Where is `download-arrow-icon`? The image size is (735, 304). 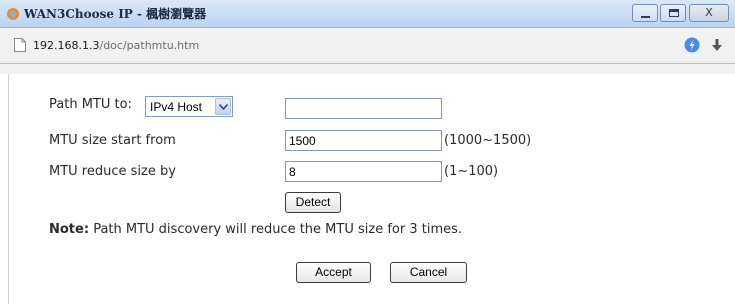
download-arrow-icon is located at coordinates (717, 45).